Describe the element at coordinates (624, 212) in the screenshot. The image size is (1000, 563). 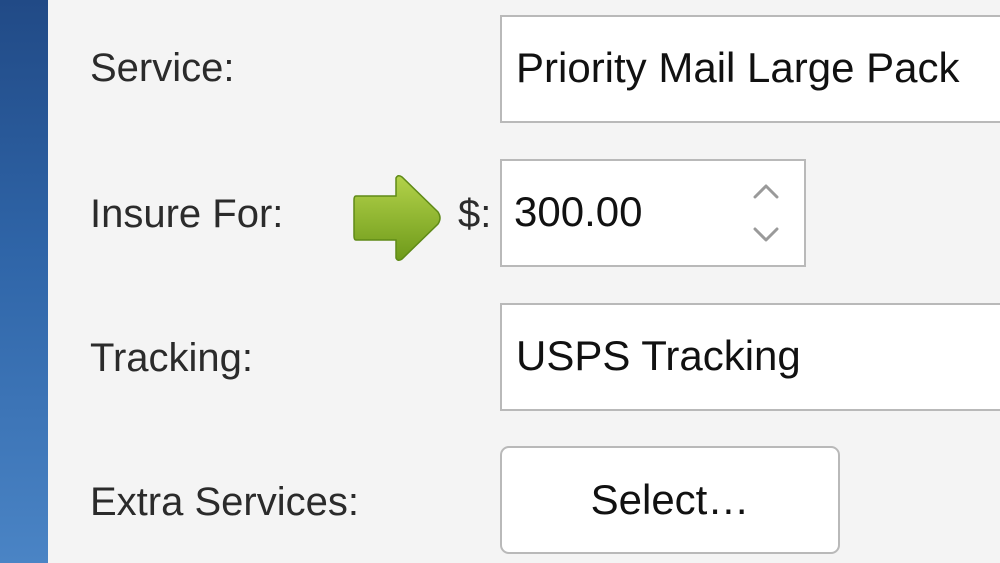
I see `insure-amount-input` at that location.